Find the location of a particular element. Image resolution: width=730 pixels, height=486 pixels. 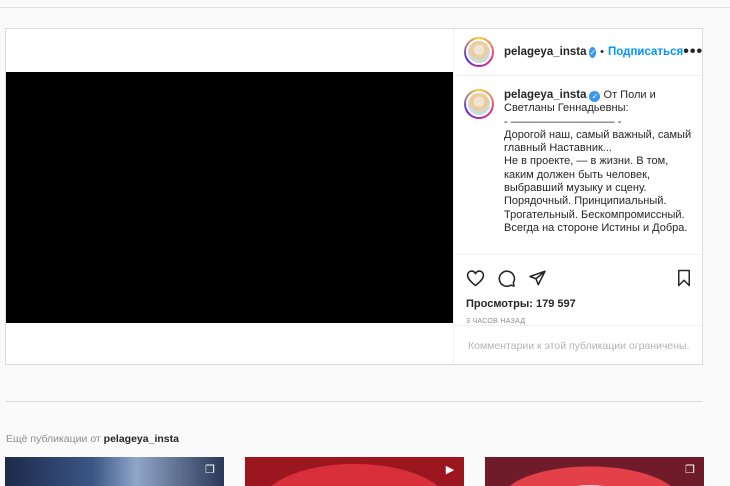

action-icons is located at coordinates (579, 278).